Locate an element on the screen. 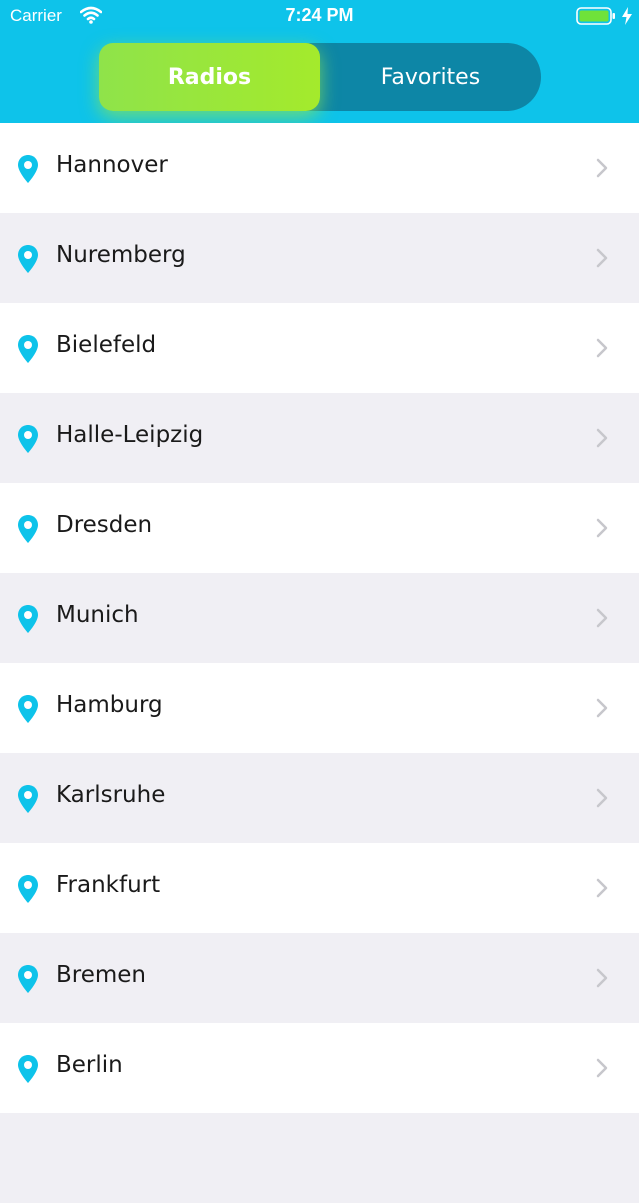 The width and height of the screenshot is (639, 1203). segmented-control: Favorites Radios is located at coordinates (320, 77).